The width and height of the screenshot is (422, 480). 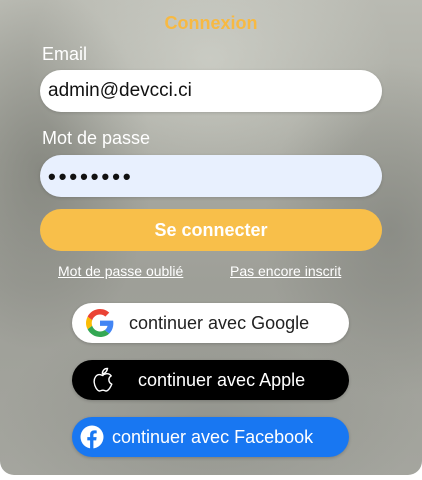 I want to click on login-title: Connexion, so click(x=211, y=23).